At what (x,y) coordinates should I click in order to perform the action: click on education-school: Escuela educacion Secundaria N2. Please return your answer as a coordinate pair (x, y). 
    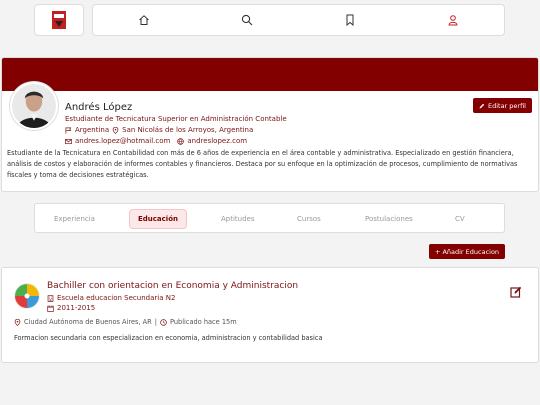
    Looking at the image, I should click on (116, 298).